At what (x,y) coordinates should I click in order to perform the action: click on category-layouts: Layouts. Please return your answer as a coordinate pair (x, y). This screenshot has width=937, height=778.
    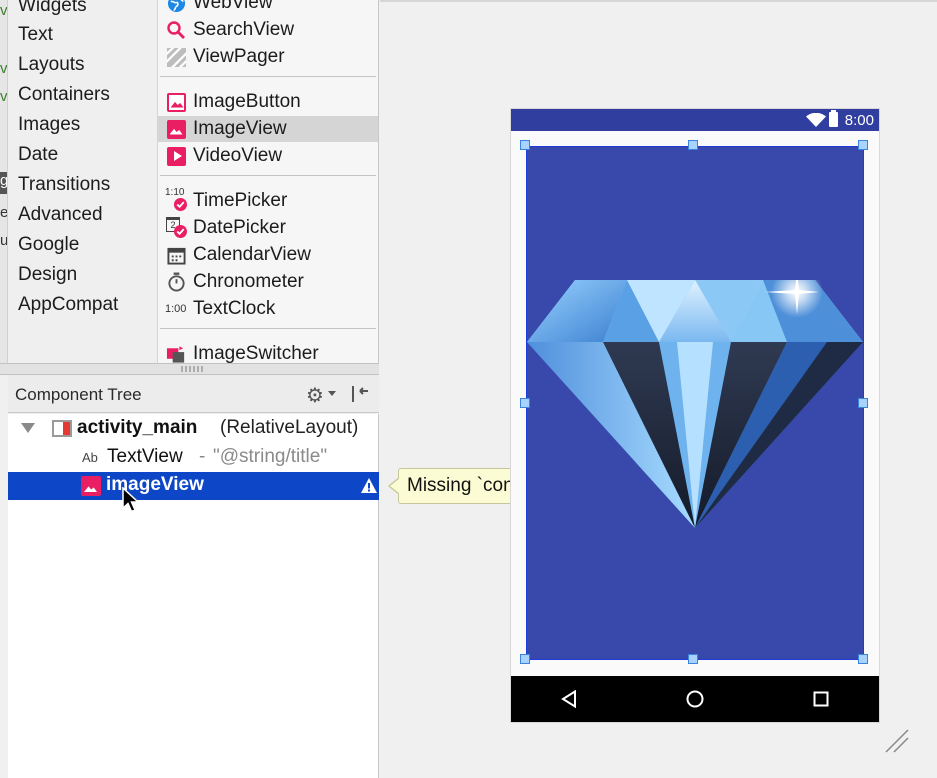
    Looking at the image, I should click on (51, 65).